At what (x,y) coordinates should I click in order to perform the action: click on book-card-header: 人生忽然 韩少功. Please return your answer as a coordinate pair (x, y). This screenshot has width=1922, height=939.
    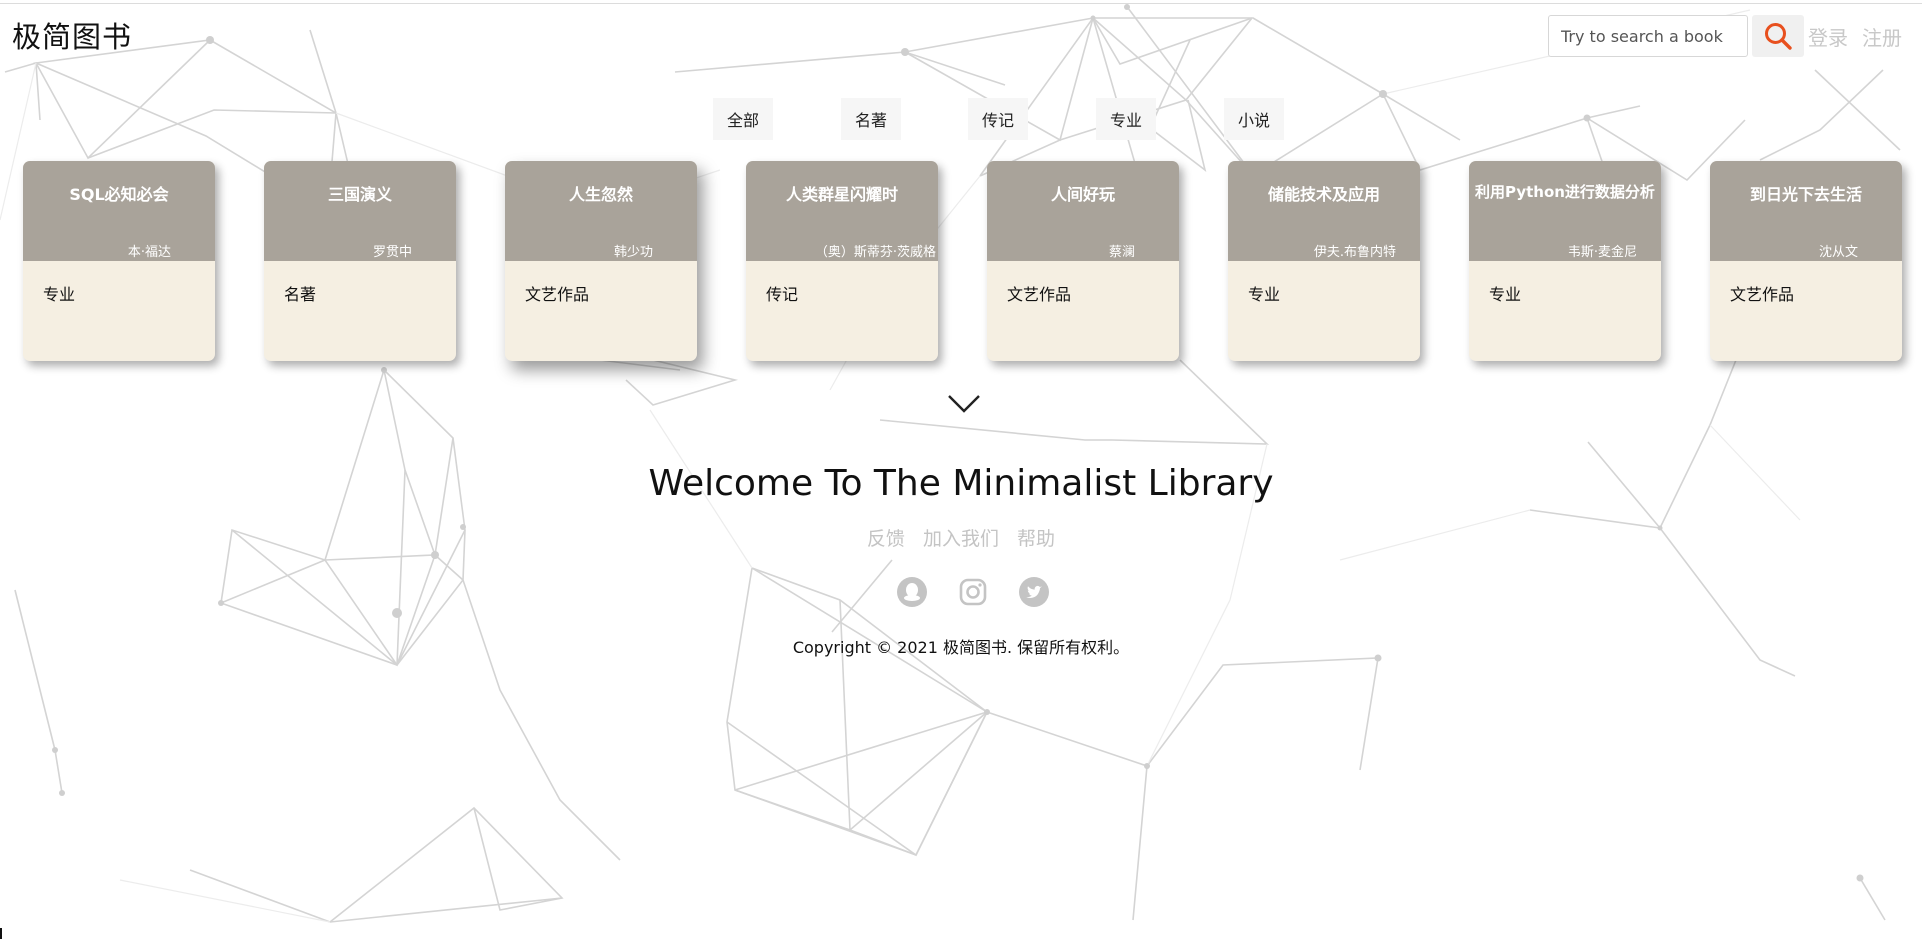
    Looking at the image, I should click on (601, 211).